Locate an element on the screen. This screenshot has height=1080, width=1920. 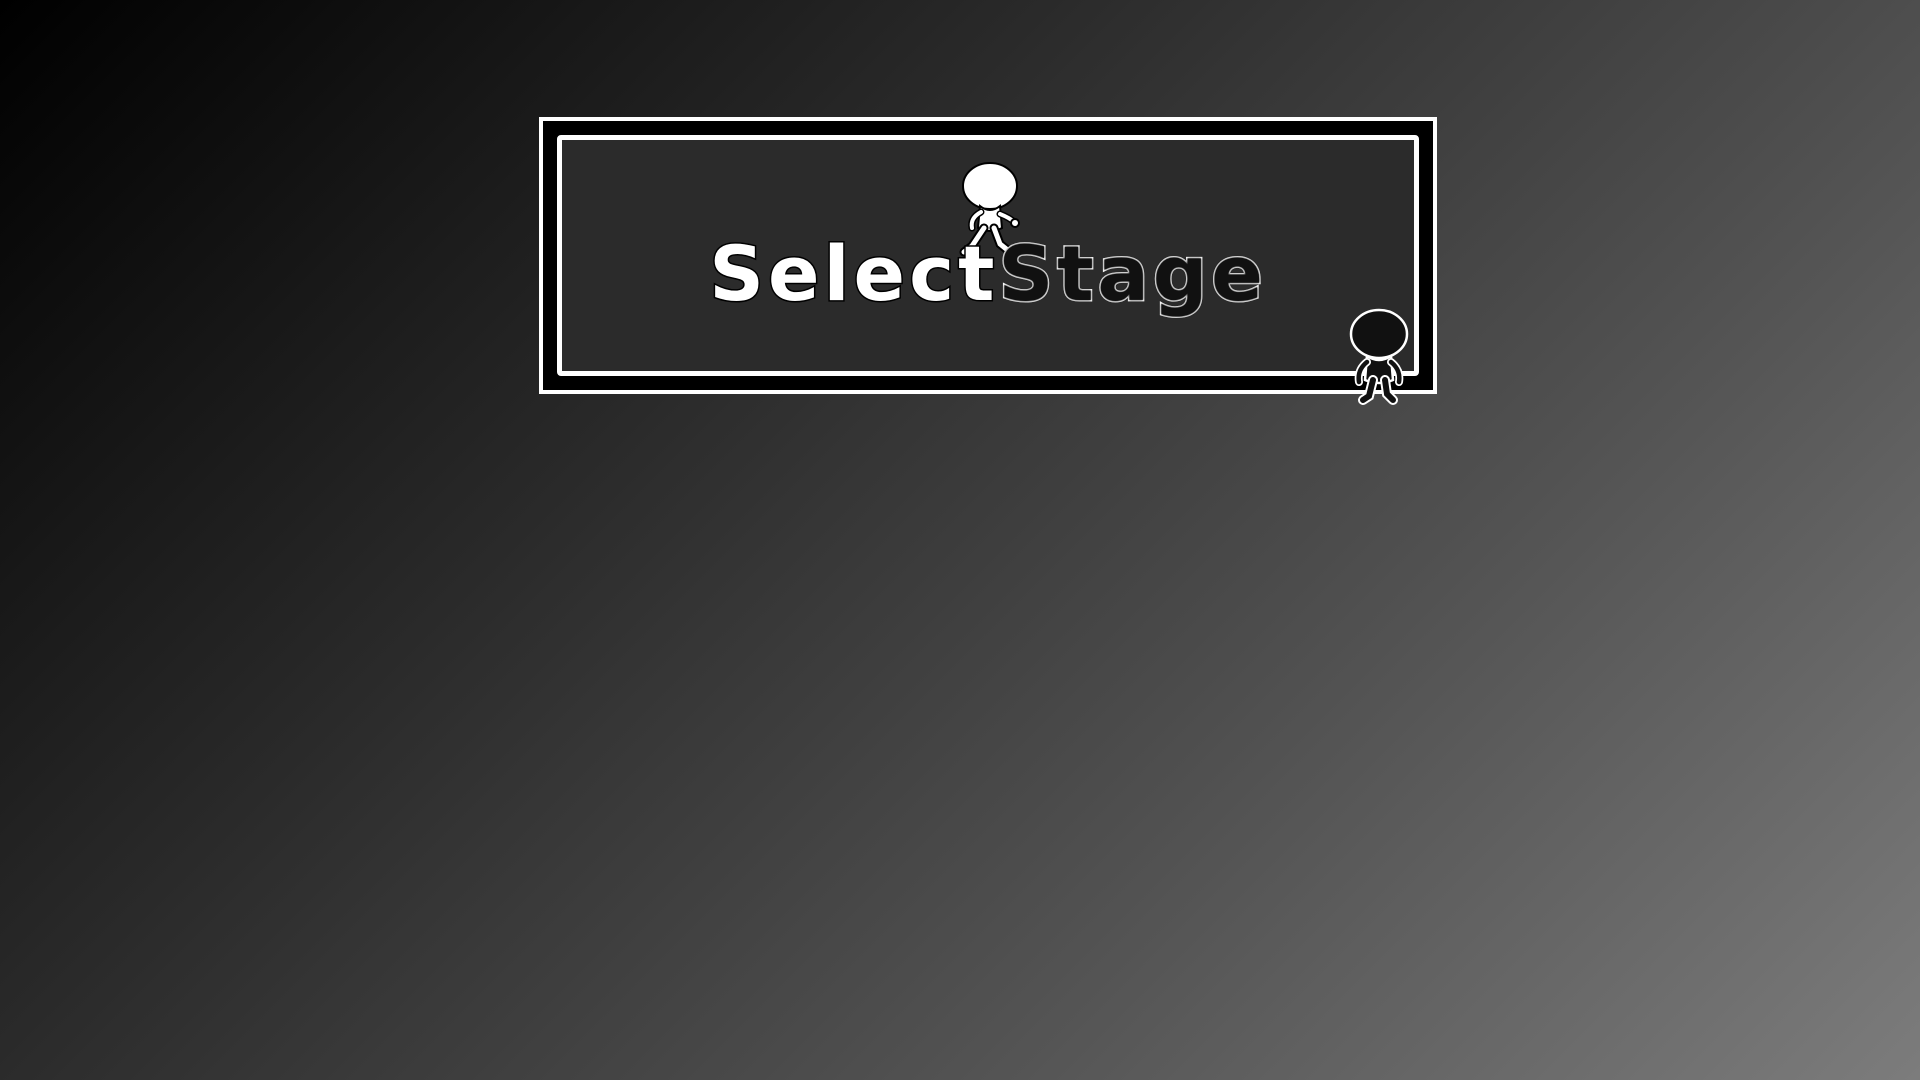
title-word-select: Select is located at coordinates (853, 273).